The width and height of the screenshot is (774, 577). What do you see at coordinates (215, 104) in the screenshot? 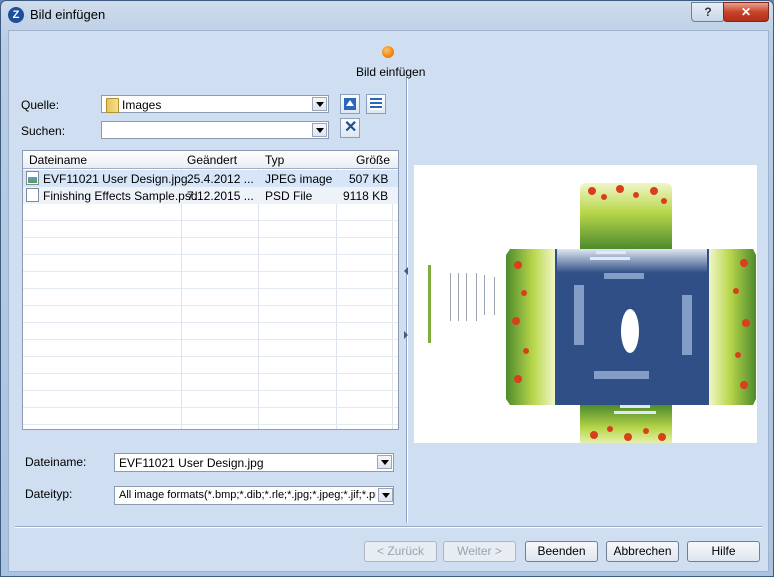
I see `source-dropdown: Images` at bounding box center [215, 104].